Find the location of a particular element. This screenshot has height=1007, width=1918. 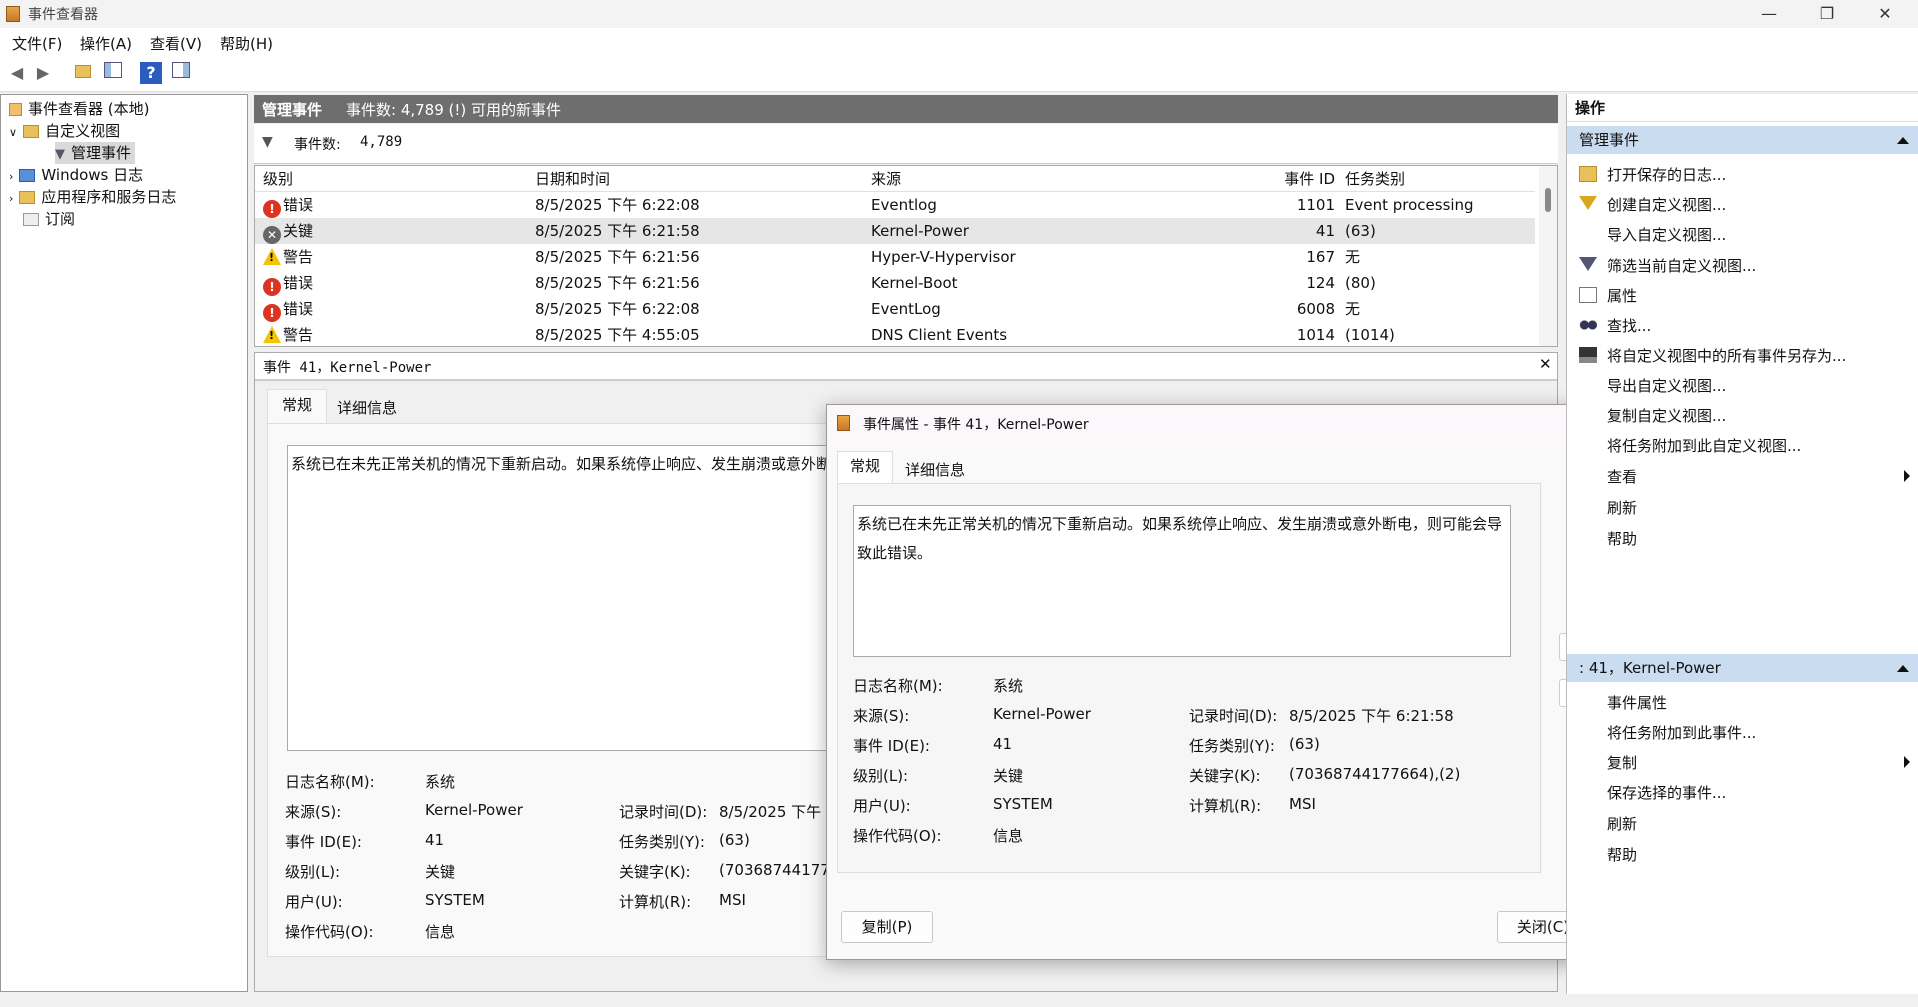

menu-view: 查看(V) is located at coordinates (176, 43).